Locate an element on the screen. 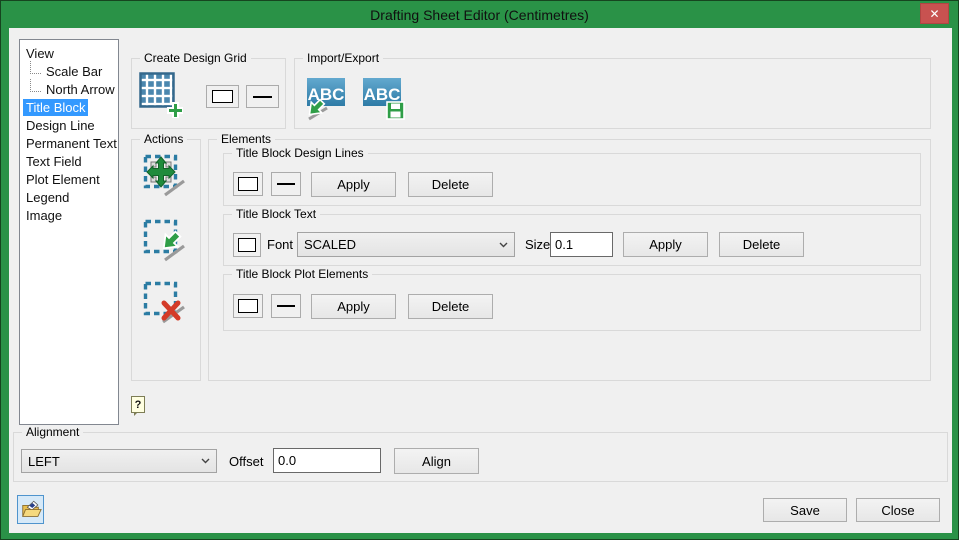  alignment-select-value: LEFT is located at coordinates (44, 461).